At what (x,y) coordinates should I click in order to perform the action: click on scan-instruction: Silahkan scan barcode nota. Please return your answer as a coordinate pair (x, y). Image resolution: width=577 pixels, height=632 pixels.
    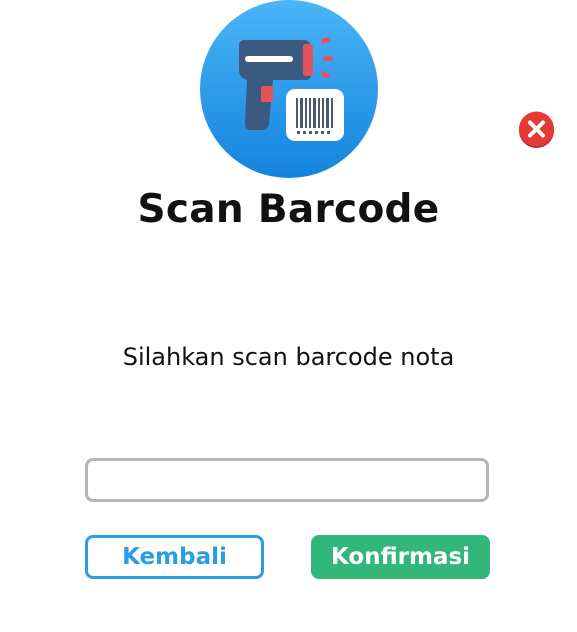
    Looking at the image, I should click on (288, 357).